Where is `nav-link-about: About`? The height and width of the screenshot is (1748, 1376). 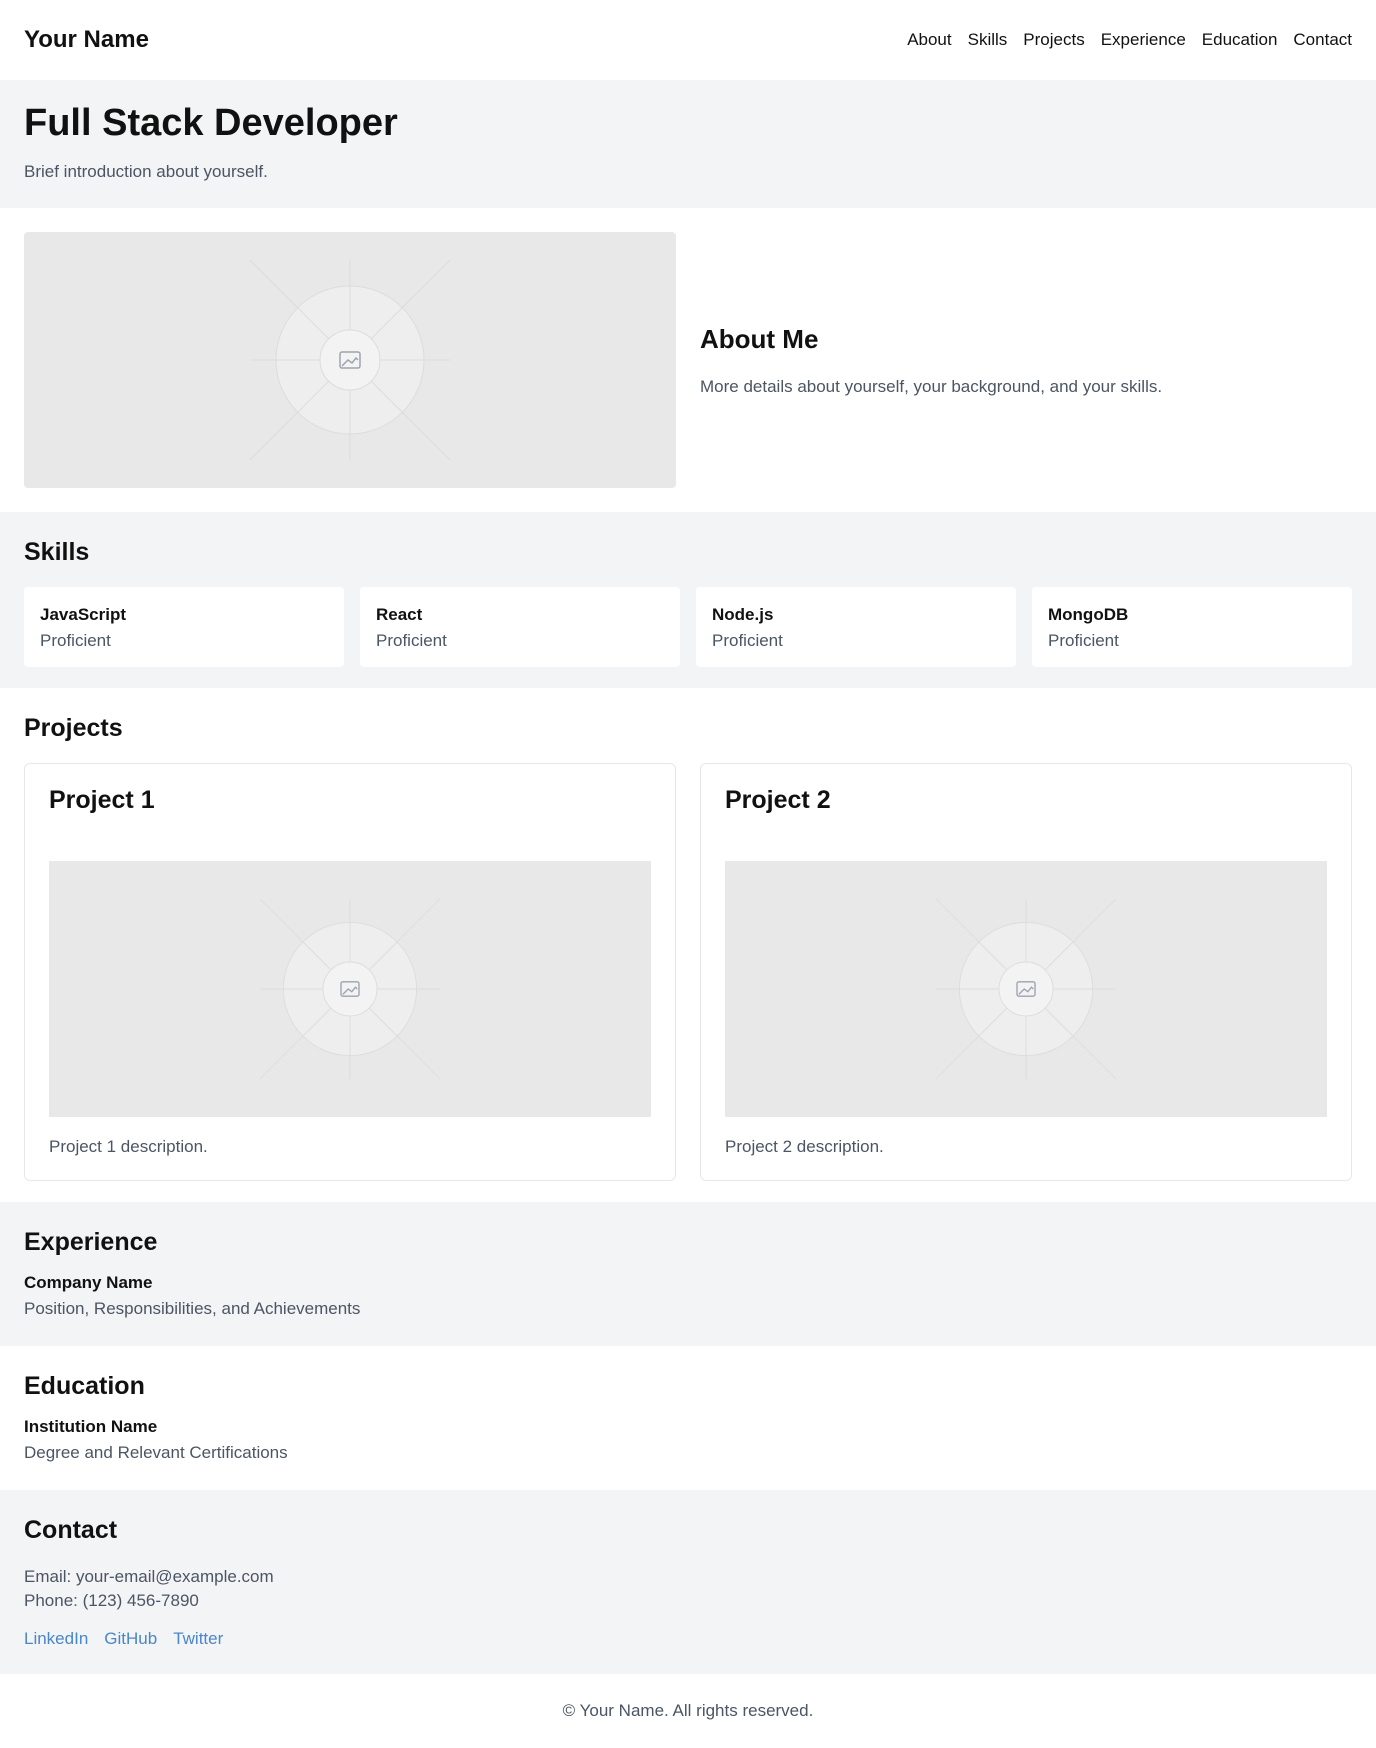
nav-link-about: About is located at coordinates (929, 40).